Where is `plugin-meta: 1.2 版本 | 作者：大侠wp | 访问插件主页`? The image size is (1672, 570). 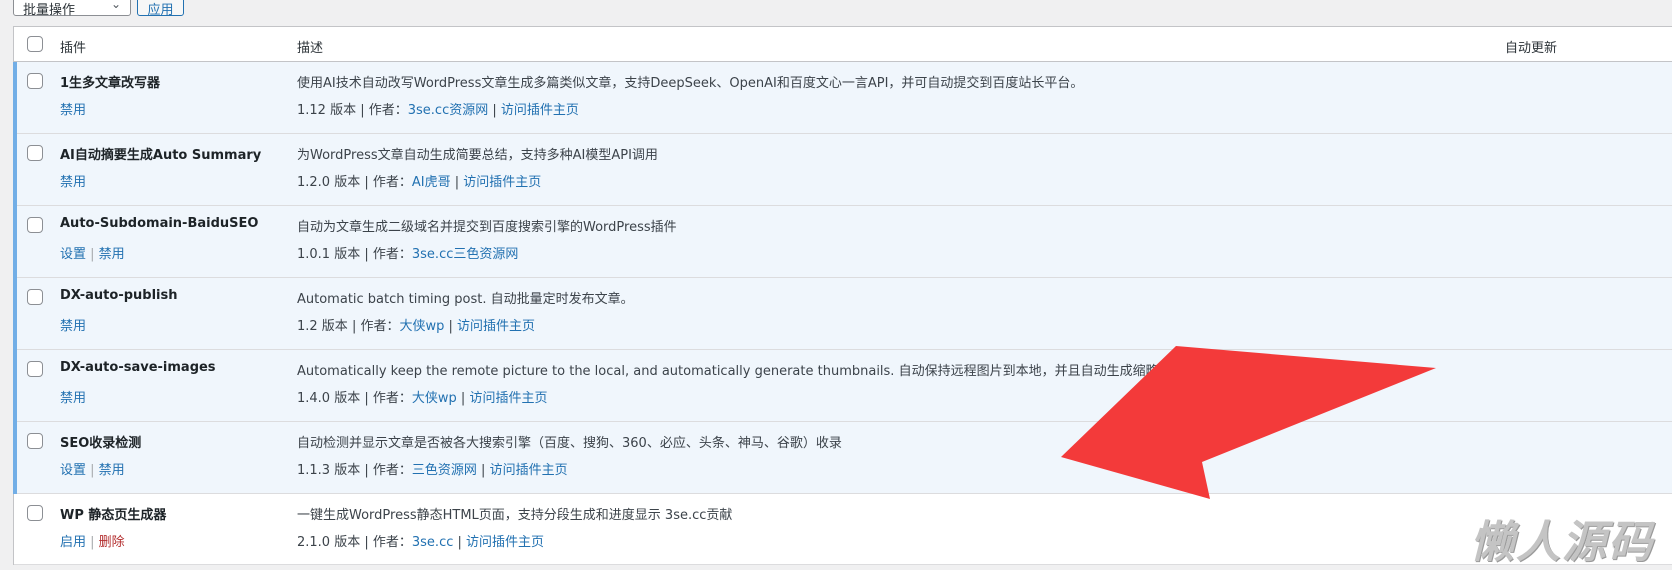
plugin-meta: 1.2 版本 | 作者：大侠wp | 访问插件主页 is located at coordinates (416, 324).